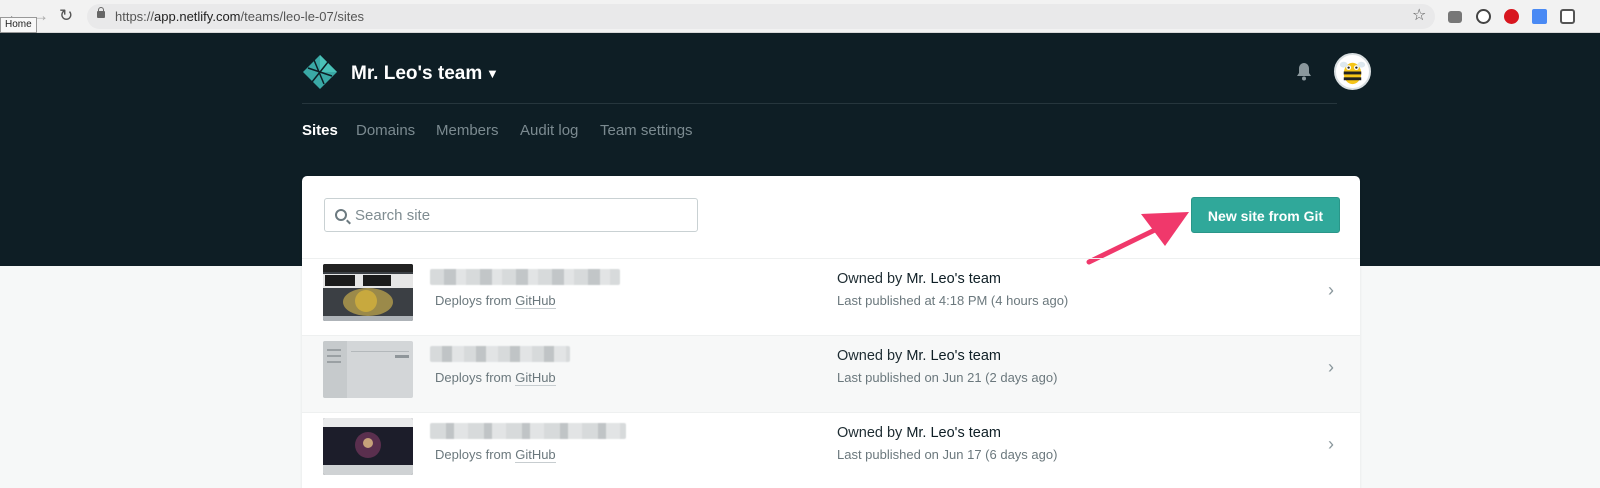  I want to click on team-name: Mr. Leo's team, so click(416, 74).